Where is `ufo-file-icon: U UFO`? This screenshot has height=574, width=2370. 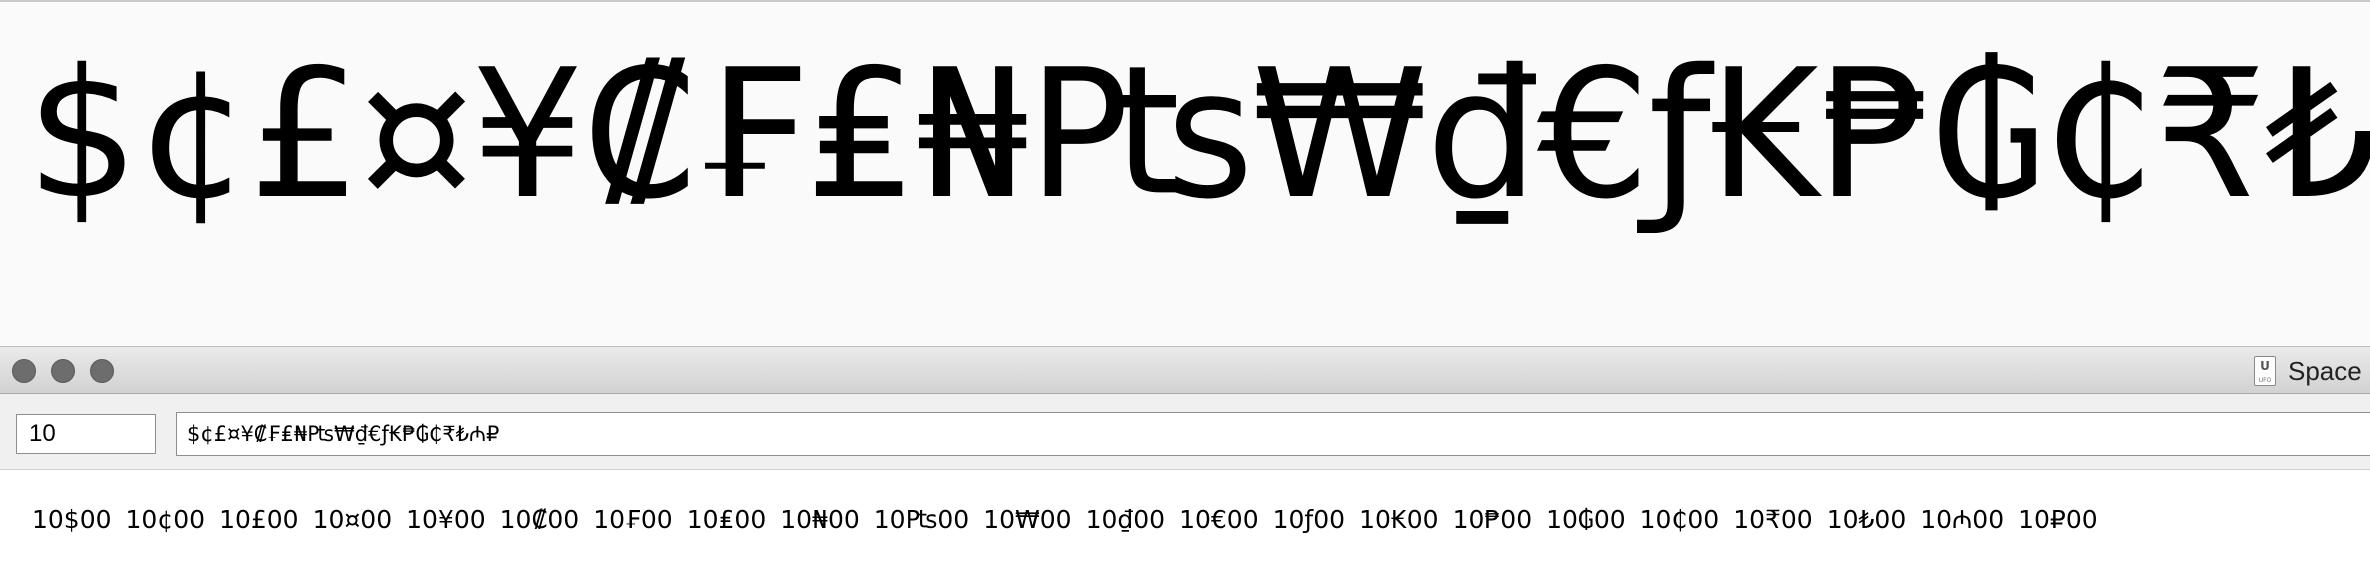 ufo-file-icon: U UFO is located at coordinates (2265, 371).